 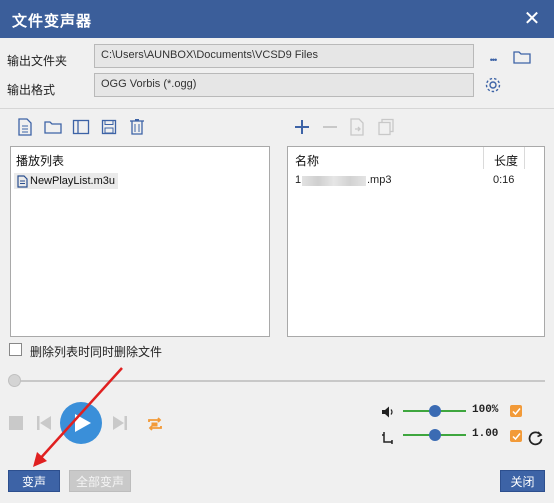 I want to click on repeat-icon, so click(x=155, y=424).